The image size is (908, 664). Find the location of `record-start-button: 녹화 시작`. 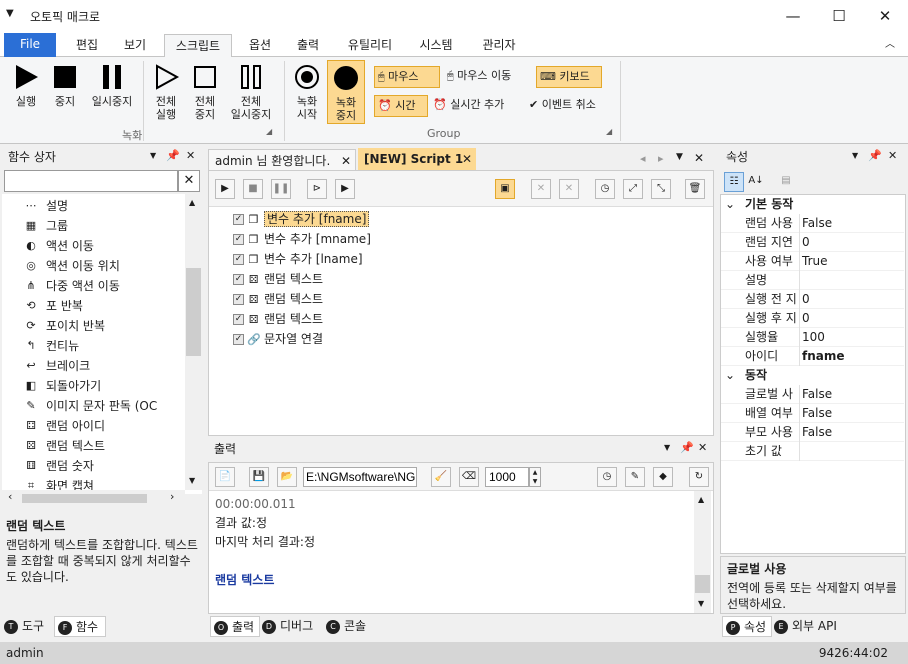

record-start-button: 녹화 시작 is located at coordinates (307, 92).